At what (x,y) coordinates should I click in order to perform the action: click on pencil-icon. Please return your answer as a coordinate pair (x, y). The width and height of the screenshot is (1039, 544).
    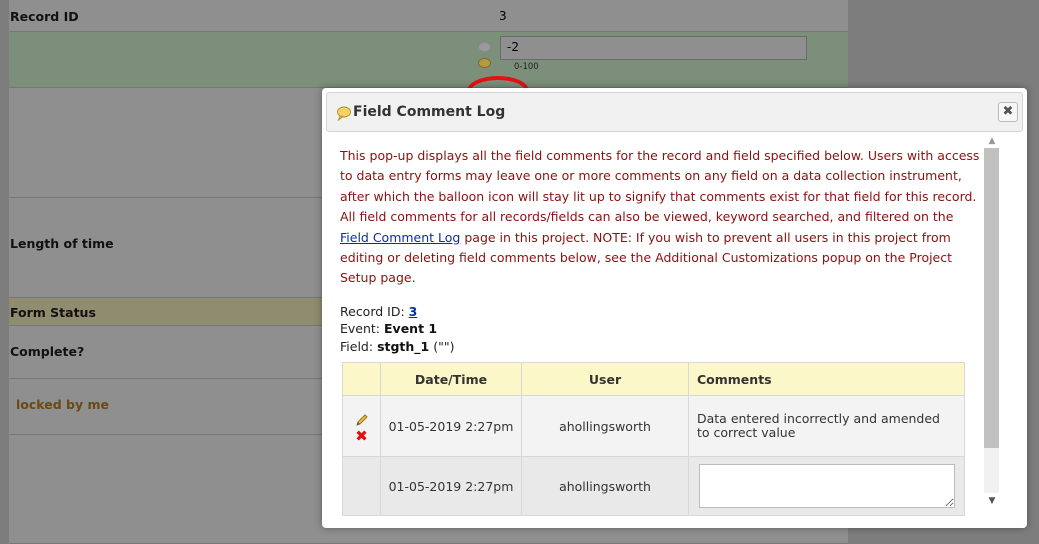
    Looking at the image, I should click on (362, 420).